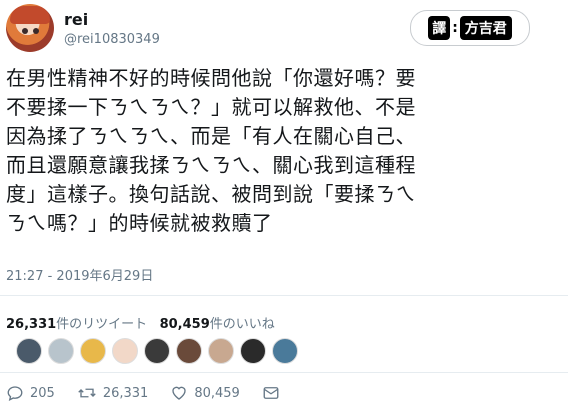 Image resolution: width=568 pixels, height=407 pixels. Describe the element at coordinates (42, 393) in the screenshot. I see `reply-count: 205` at that location.